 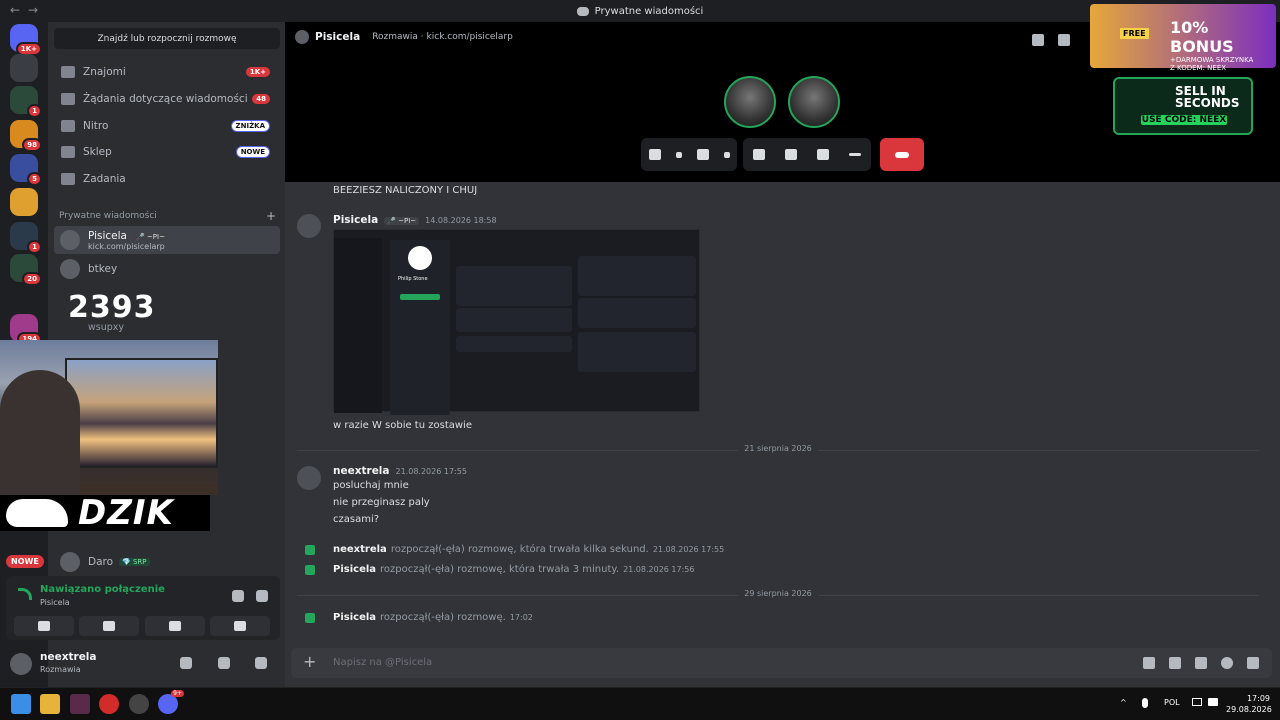 I want to click on nitro-tag: ZNIŻKA, so click(x=250, y=126).